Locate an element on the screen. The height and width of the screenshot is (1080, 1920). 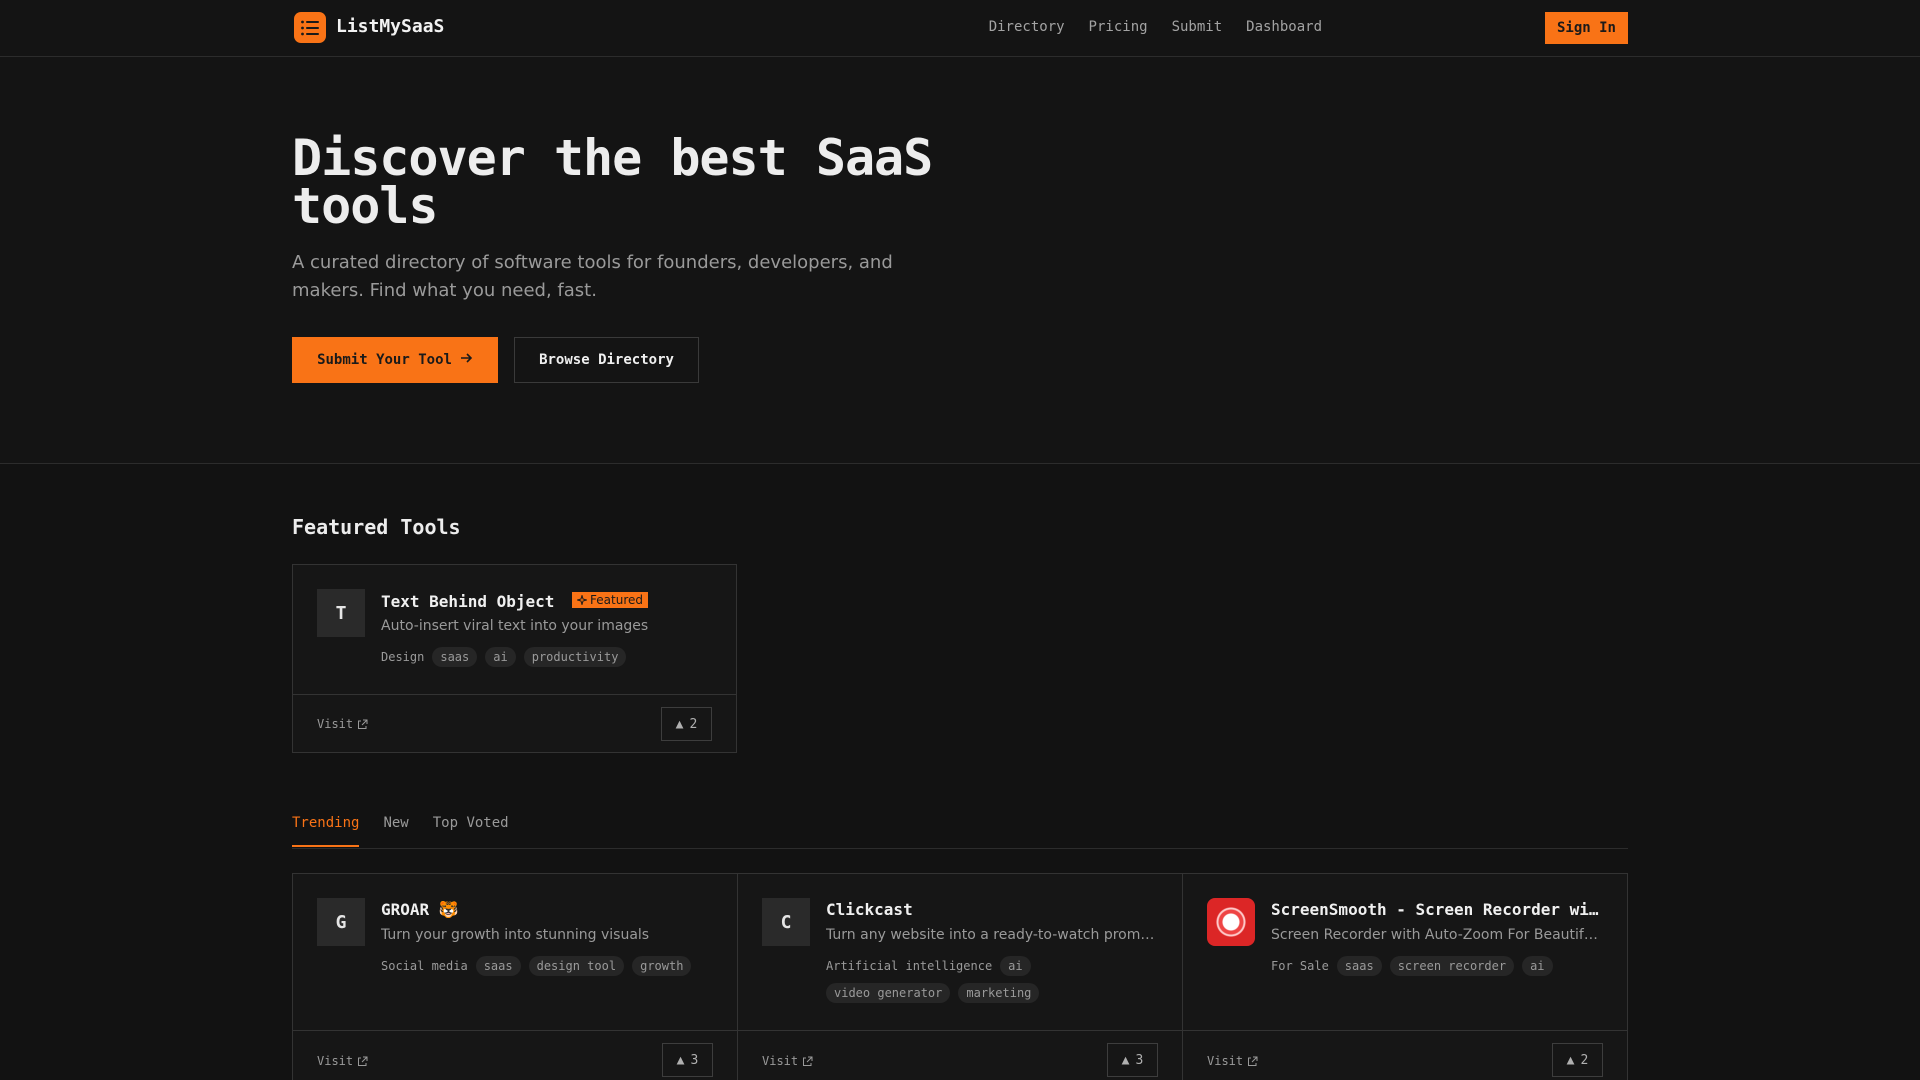
tool-name: Text Behind Object is located at coordinates (467, 601).